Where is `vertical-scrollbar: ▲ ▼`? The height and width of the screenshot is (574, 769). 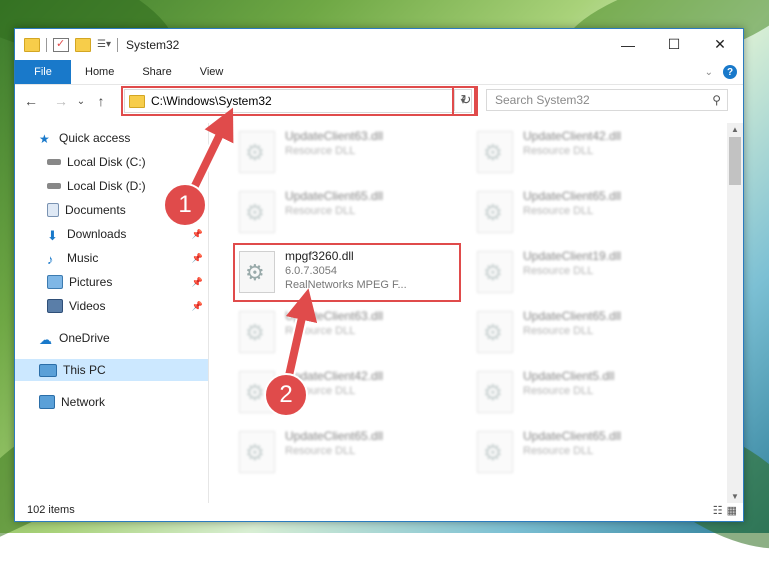
vertical-scrollbar: ▲ ▼ is located at coordinates (735, 313).